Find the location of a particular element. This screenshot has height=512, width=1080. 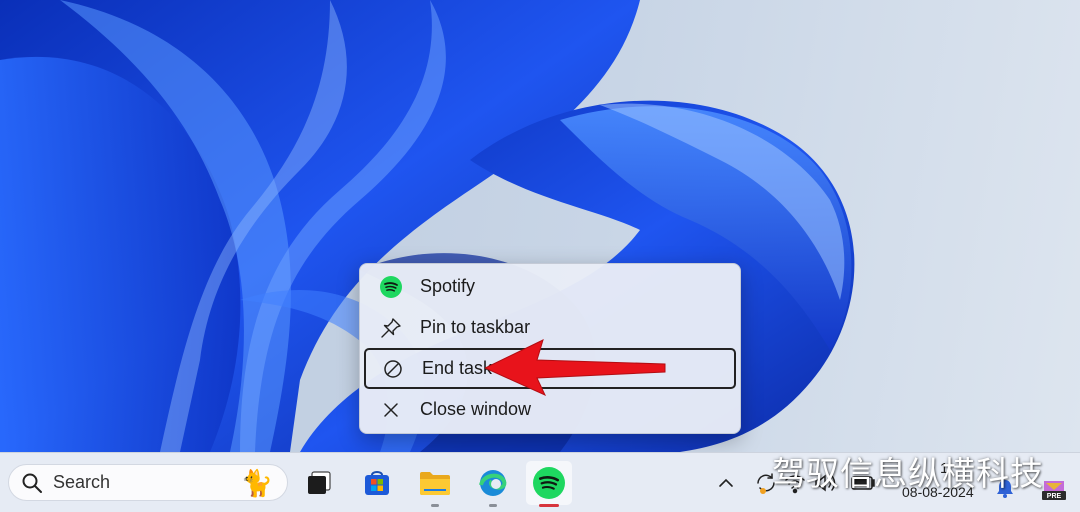

taskbar-app-edge is located at coordinates (493, 484).